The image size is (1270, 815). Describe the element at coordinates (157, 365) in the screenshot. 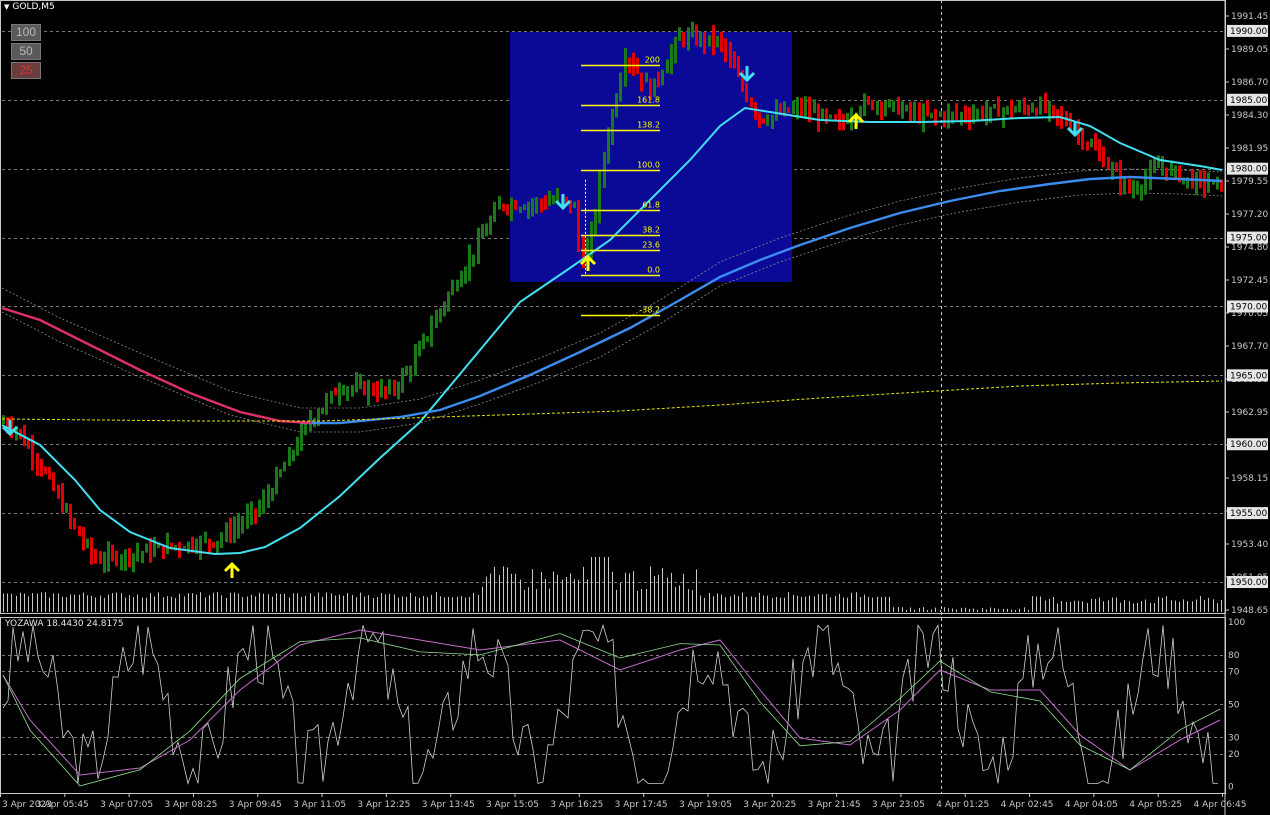

I see `legacy-moving-average` at that location.